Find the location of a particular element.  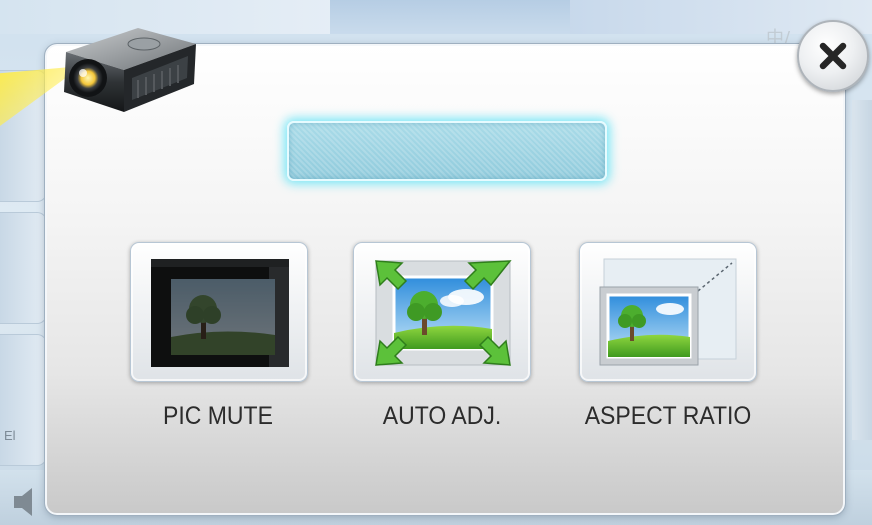

projector-name-field is located at coordinates (447, 151).